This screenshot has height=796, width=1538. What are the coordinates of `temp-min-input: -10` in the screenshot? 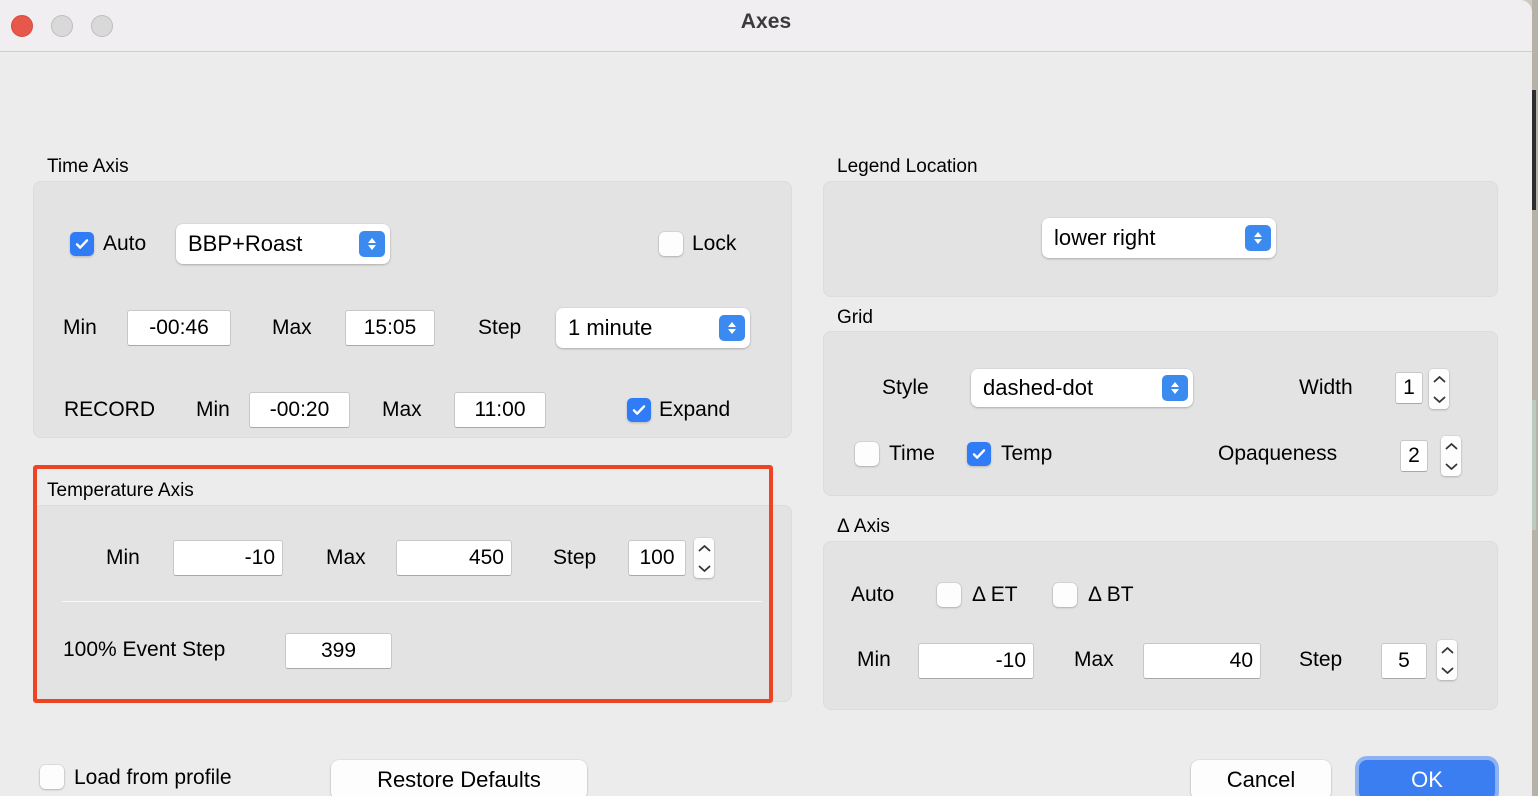 It's located at (228, 558).